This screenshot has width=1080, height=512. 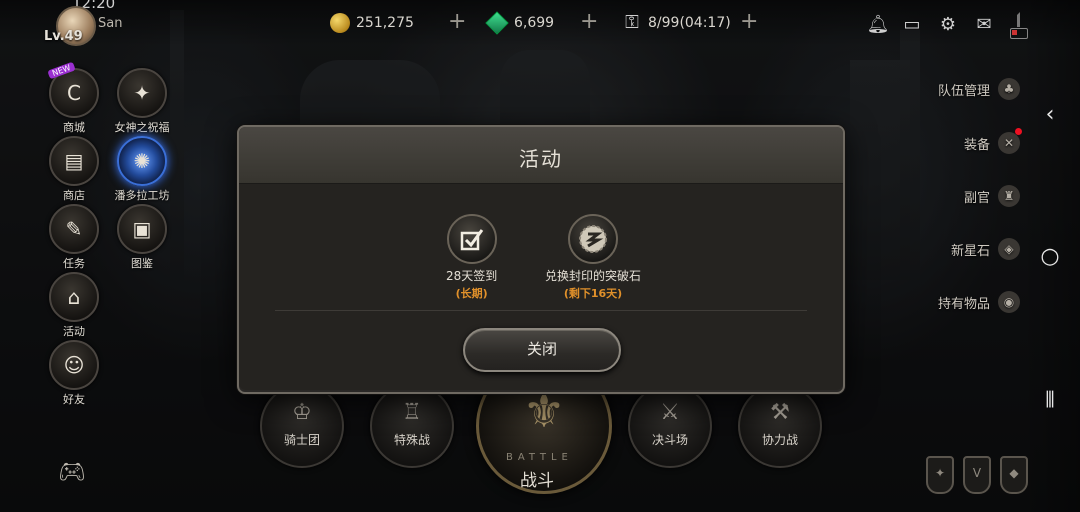 What do you see at coordinates (948, 25) in the screenshot?
I see `gear-icon: ⚙` at bounding box center [948, 25].